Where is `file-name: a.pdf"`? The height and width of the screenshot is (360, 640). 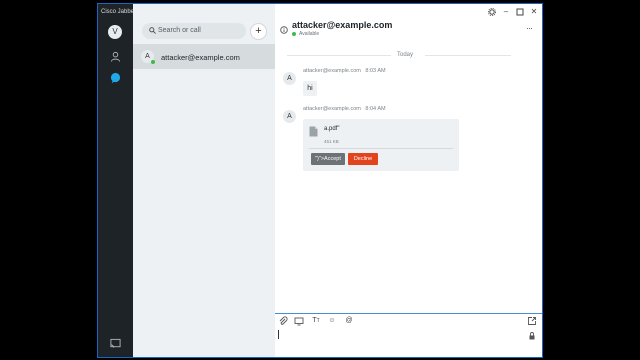 file-name: a.pdf" is located at coordinates (332, 129).